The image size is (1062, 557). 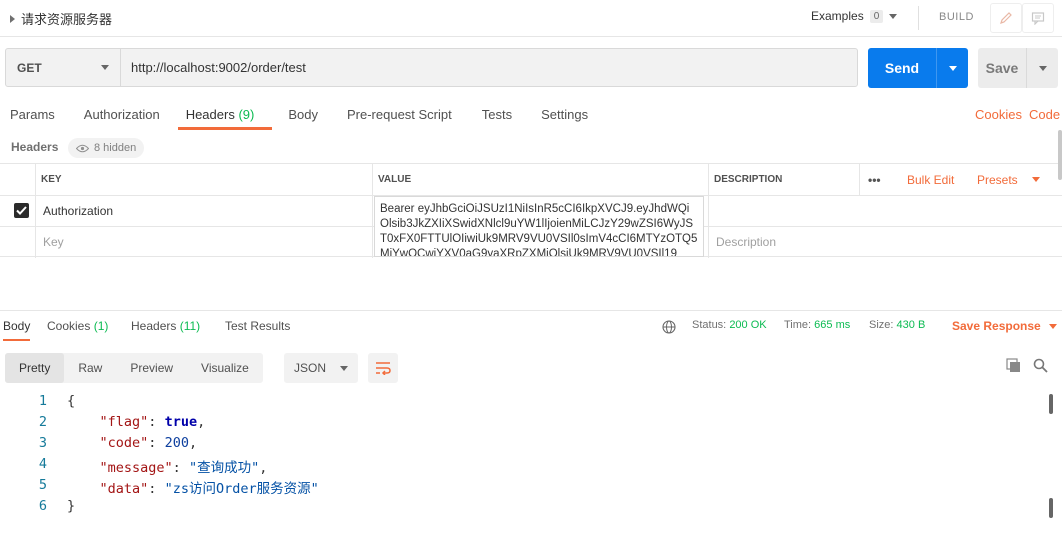 I want to click on code-line: 3 "code": 200,, so click(x=118, y=443).